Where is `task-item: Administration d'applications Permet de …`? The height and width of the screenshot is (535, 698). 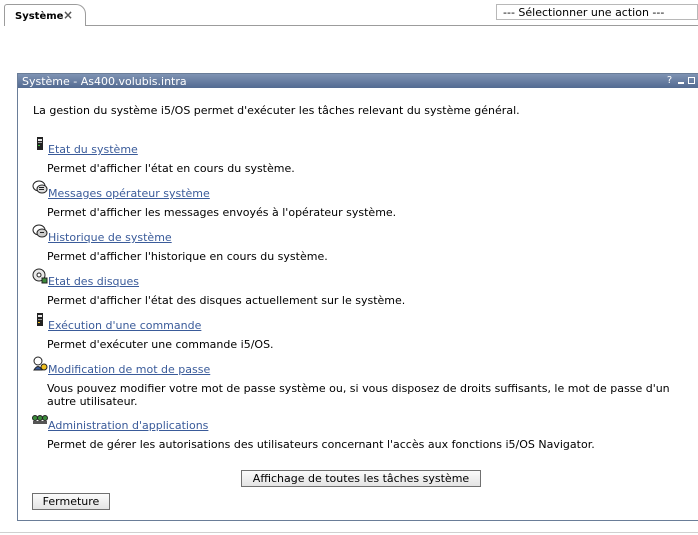
task-item: Administration d'applications Permet de … is located at coordinates (362, 433).